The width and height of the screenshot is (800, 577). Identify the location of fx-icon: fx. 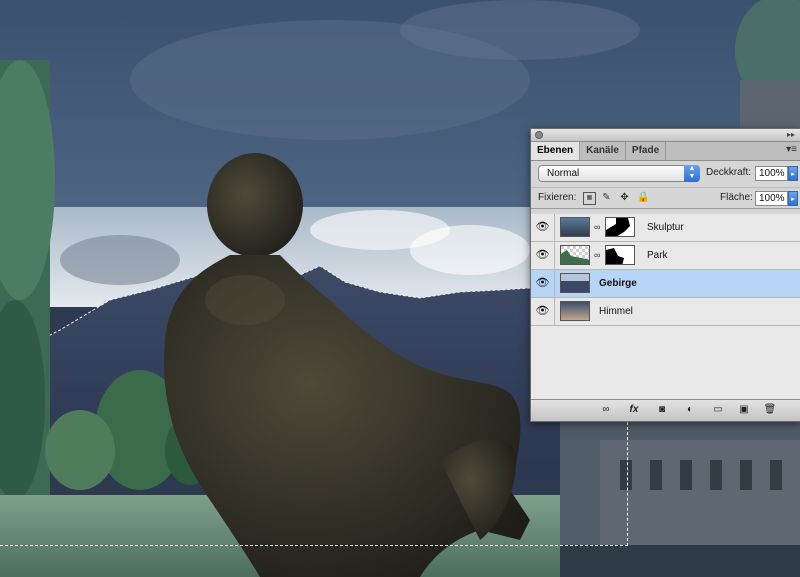
(634, 410).